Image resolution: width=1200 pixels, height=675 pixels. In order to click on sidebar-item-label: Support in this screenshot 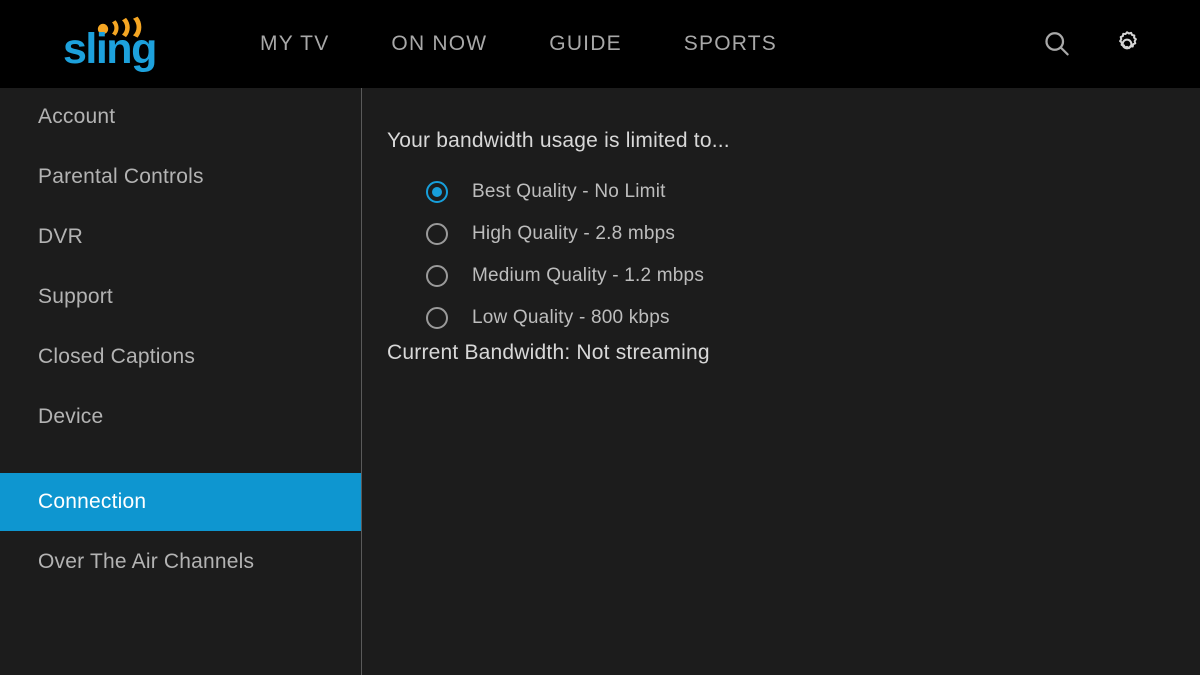, I will do `click(75, 296)`.